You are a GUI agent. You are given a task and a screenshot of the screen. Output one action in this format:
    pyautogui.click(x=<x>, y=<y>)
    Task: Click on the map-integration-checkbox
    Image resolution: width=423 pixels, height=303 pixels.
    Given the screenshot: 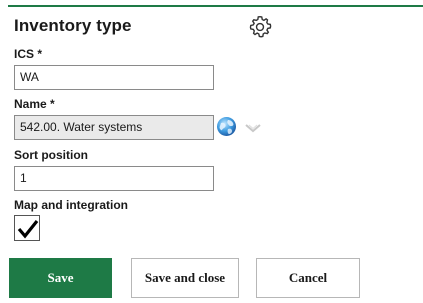 What is the action you would take?
    pyautogui.click(x=27, y=228)
    